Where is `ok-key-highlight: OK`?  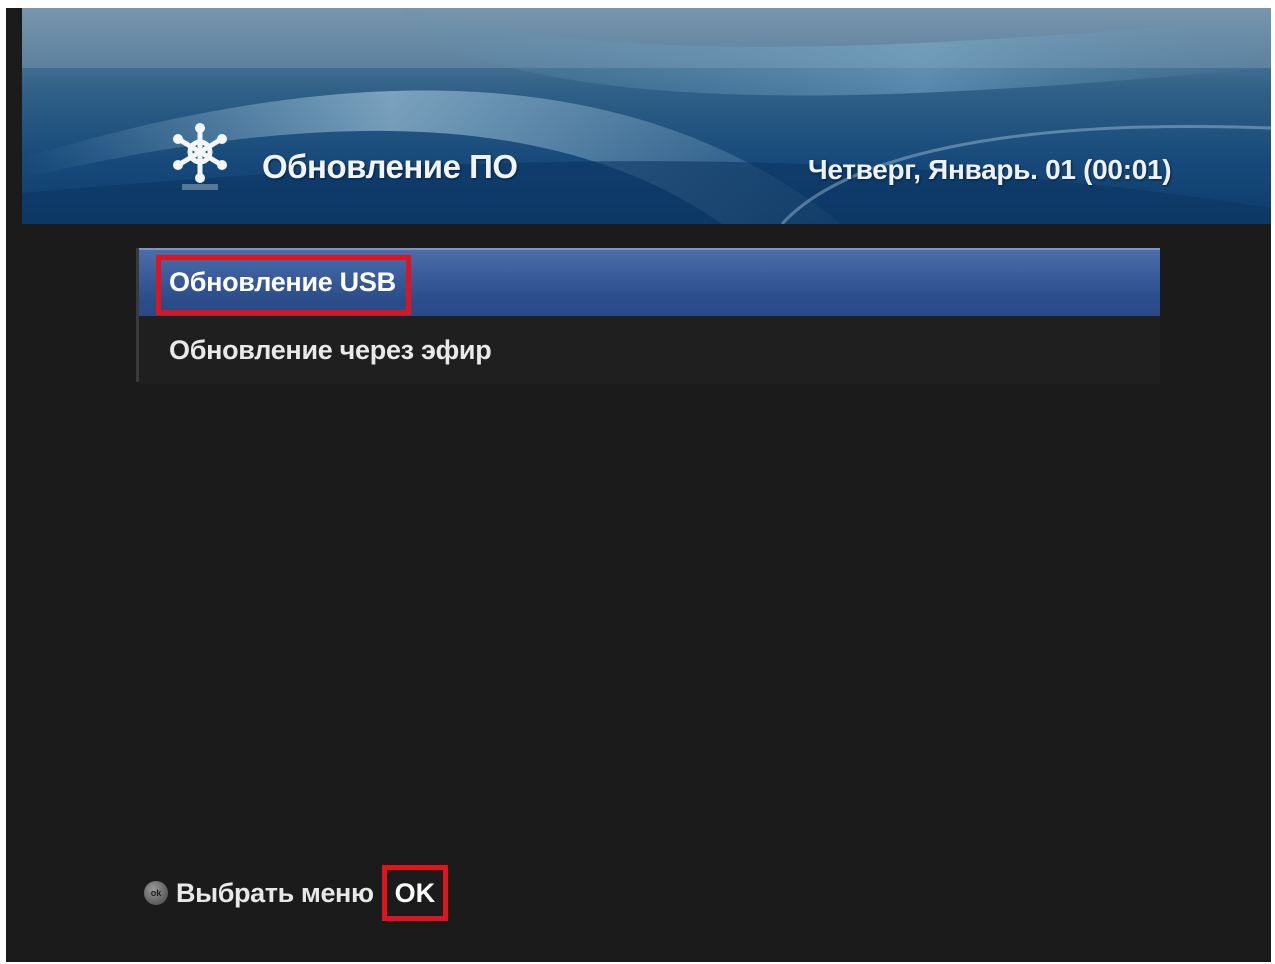
ok-key-highlight: OK is located at coordinates (415, 893).